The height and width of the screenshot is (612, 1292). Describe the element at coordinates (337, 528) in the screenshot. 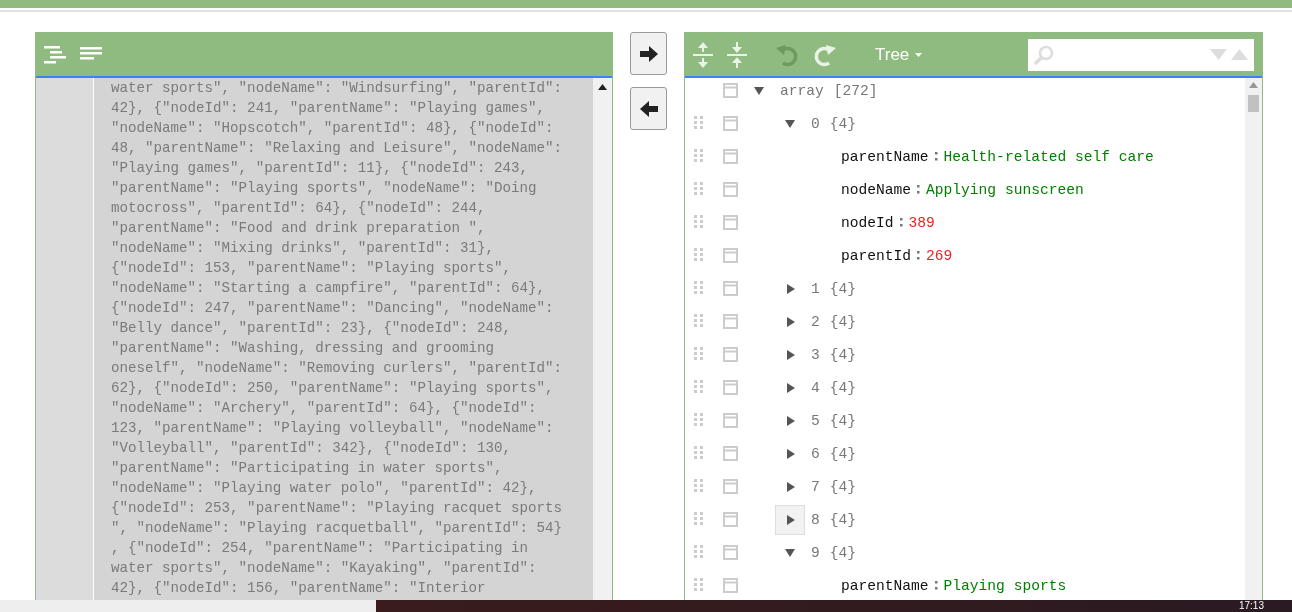

I see `code-line: ", "nodeName": "Playing racquetball", "parentId": 54}` at that location.